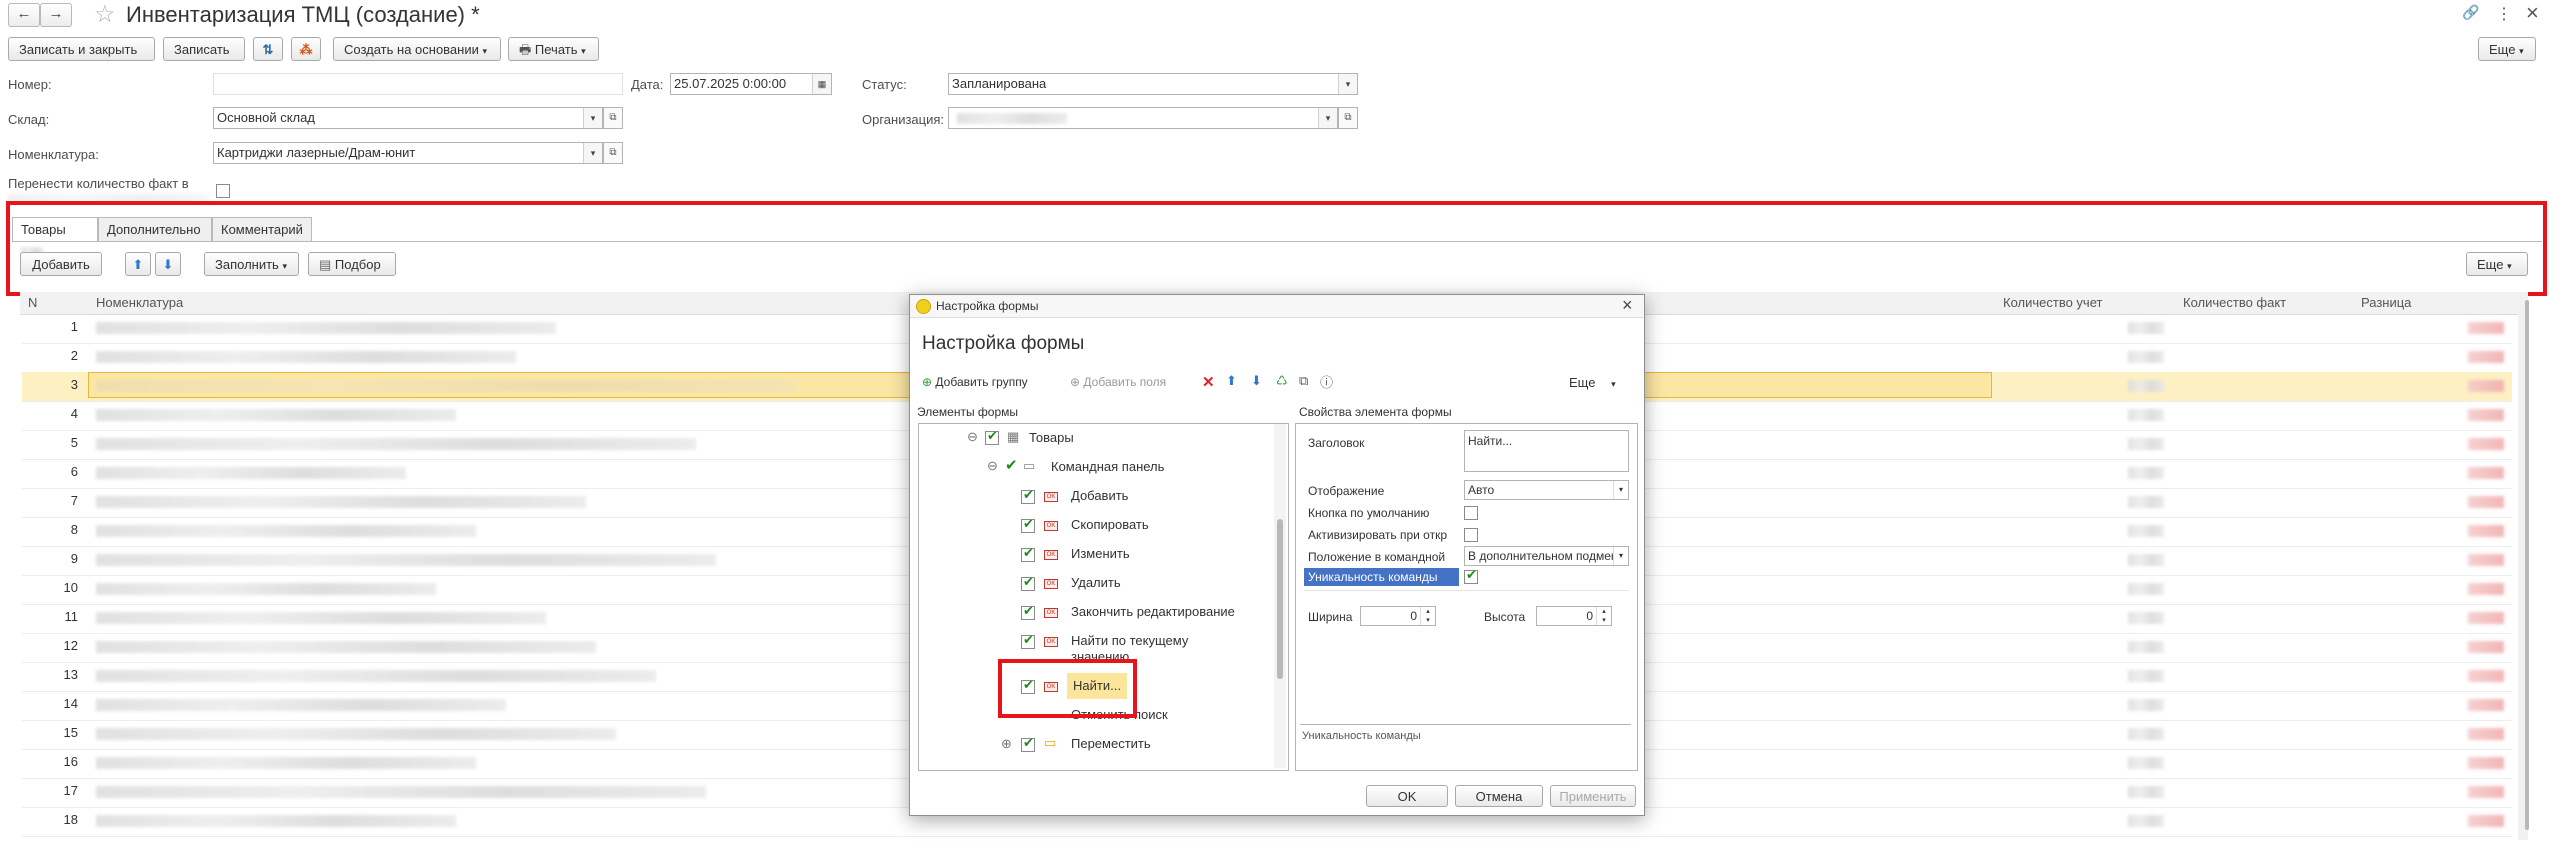 The image size is (2557, 850). Describe the element at coordinates (268, 49) in the screenshot. I see `structure-icon: ⇅` at that location.